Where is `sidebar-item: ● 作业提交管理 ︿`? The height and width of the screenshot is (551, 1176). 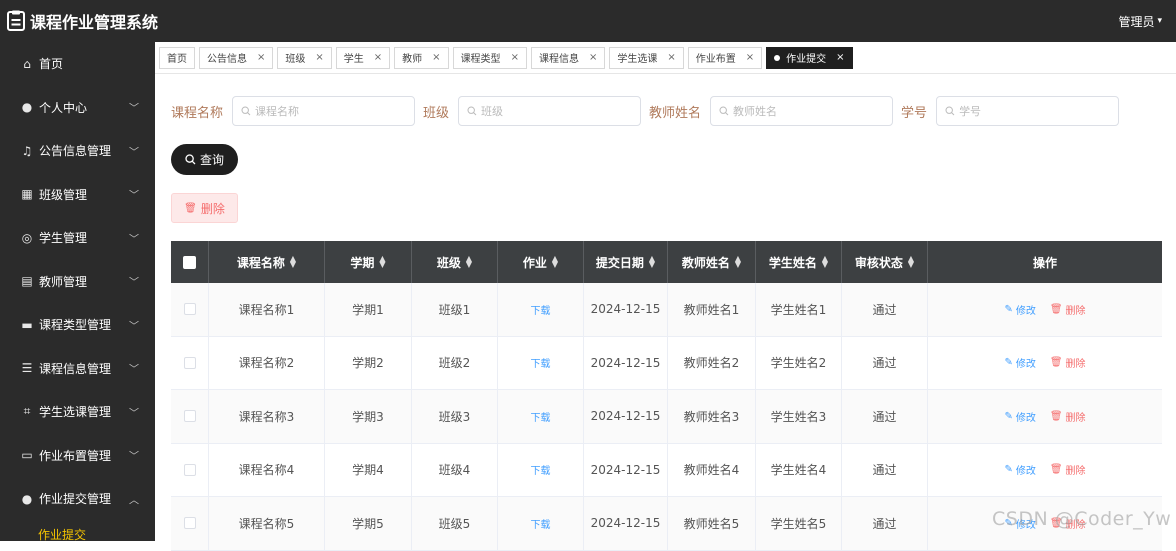 sidebar-item: ● 作业提交管理 ︿ is located at coordinates (77, 499).